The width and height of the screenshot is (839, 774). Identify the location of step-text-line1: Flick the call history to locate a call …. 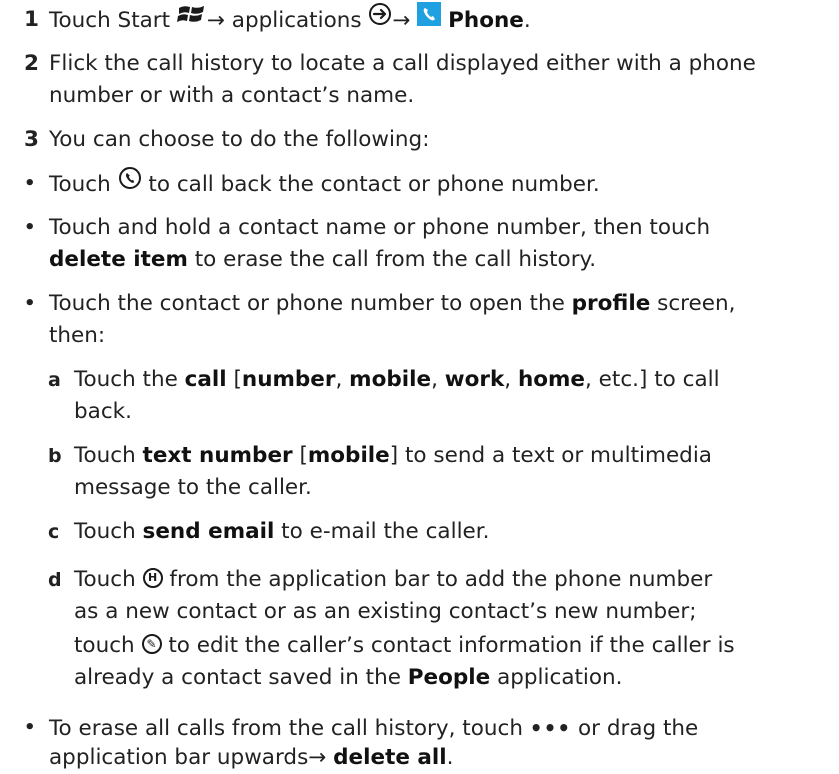
(402, 63).